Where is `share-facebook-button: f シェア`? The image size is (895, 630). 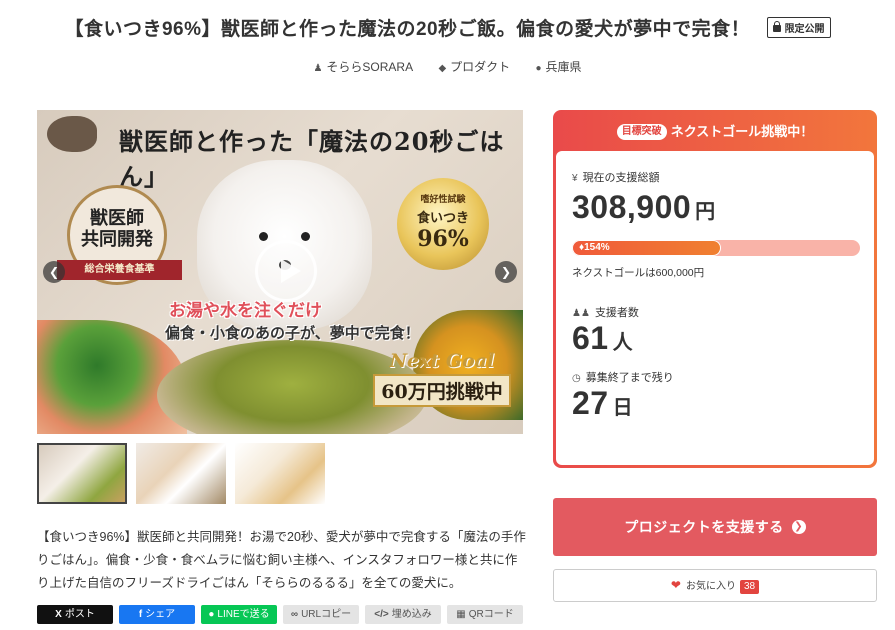 share-facebook-button: f シェア is located at coordinates (157, 614).